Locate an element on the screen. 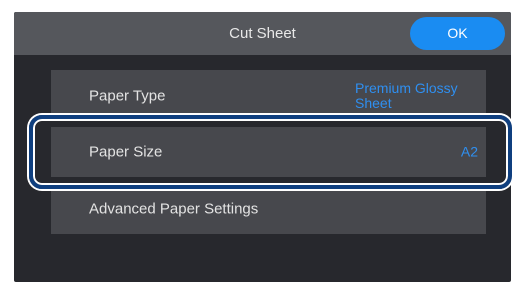 The width and height of the screenshot is (525, 293). ok-button: OK is located at coordinates (457, 33).